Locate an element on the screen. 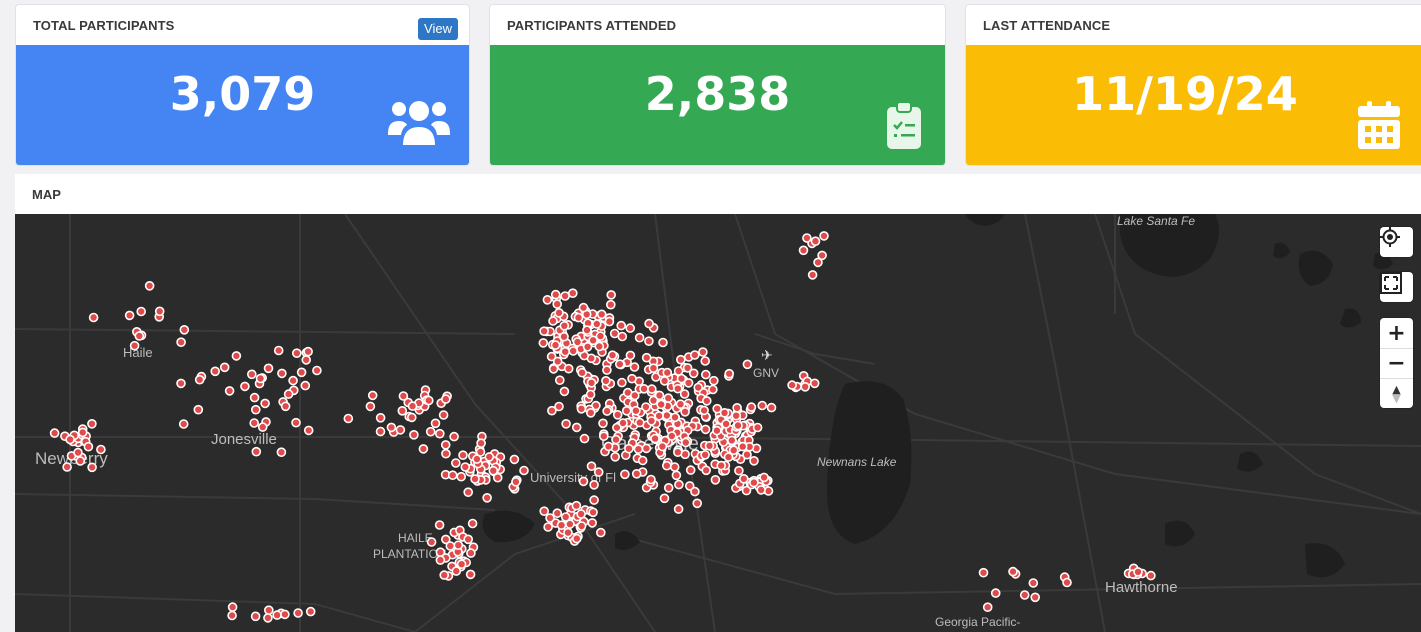  geolocate-button is located at coordinates (1396, 242).